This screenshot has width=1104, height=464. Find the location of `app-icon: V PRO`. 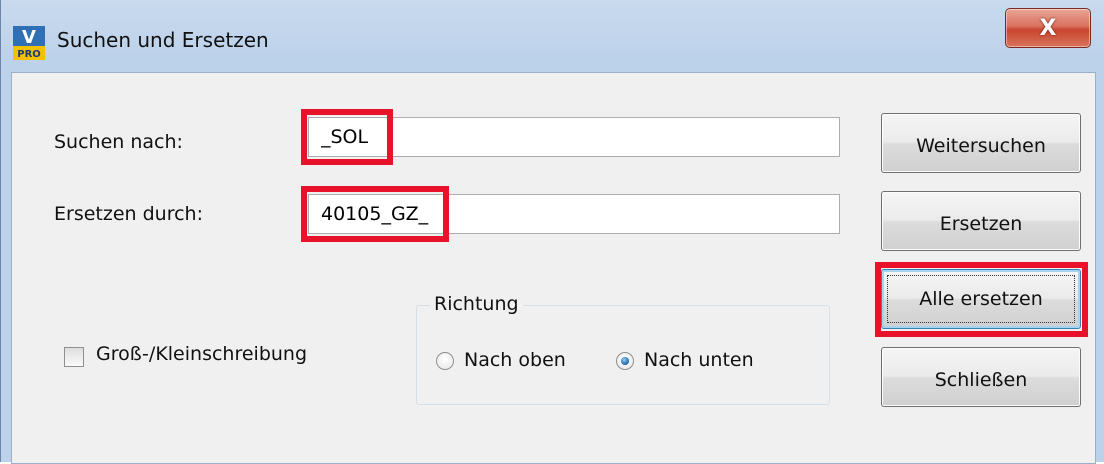

app-icon: V PRO is located at coordinates (29, 43).